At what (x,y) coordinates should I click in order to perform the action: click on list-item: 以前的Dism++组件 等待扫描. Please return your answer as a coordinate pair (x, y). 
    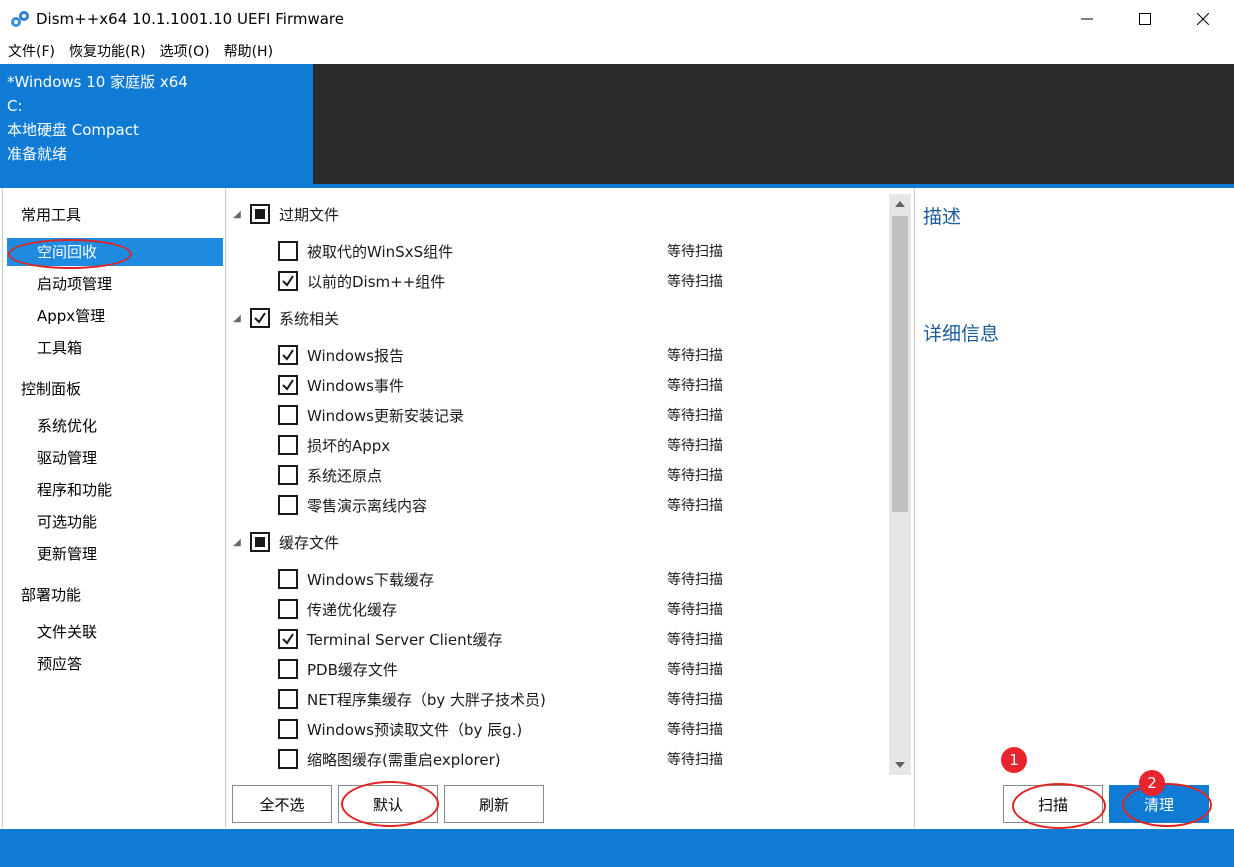
    Looking at the image, I should click on (500, 281).